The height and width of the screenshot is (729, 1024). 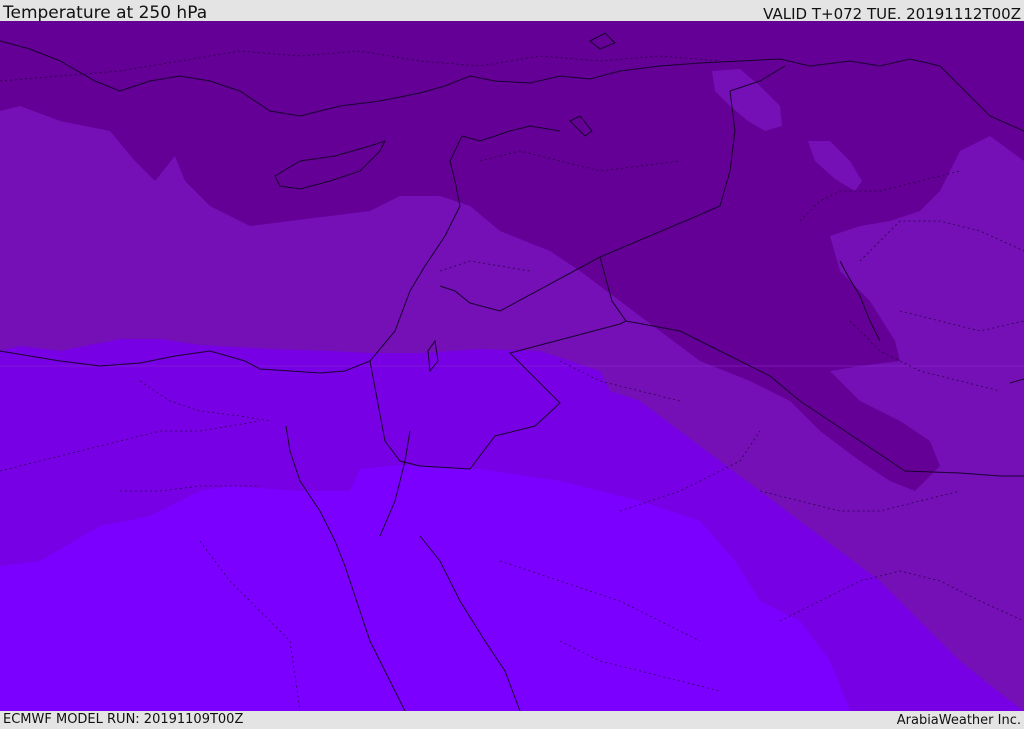 I want to click on credit-label: ArabiaWeather Inc., so click(x=958, y=720).